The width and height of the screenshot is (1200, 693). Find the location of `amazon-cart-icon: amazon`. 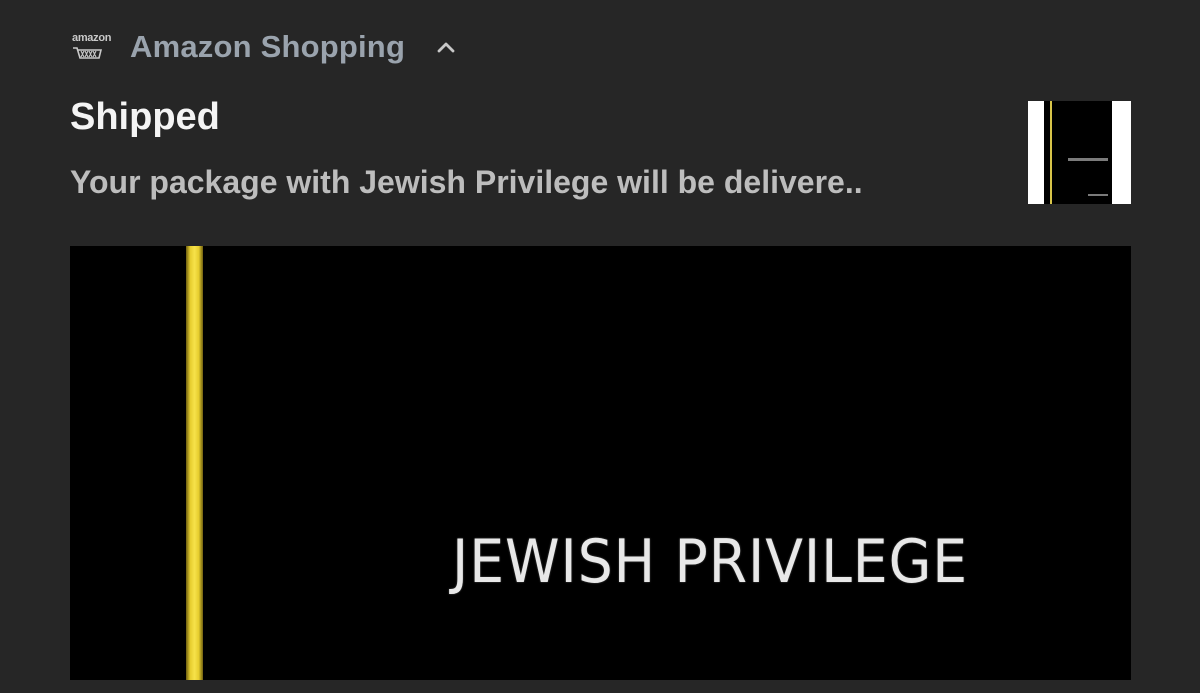

amazon-cart-icon: amazon is located at coordinates (92, 47).